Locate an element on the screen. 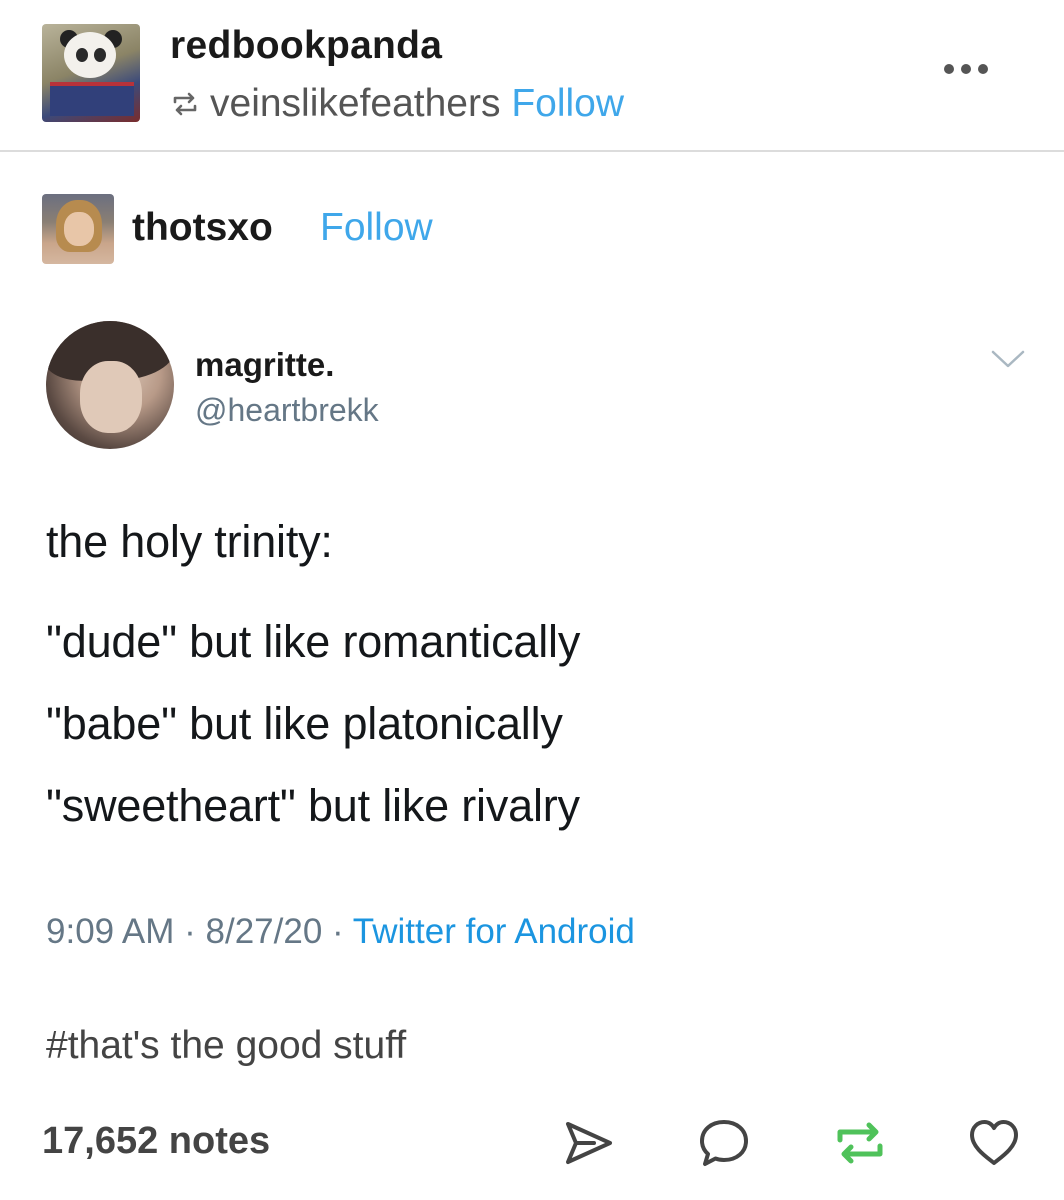 The image size is (1064, 1200). tweet-handle: @heartbrekk is located at coordinates (287, 410).